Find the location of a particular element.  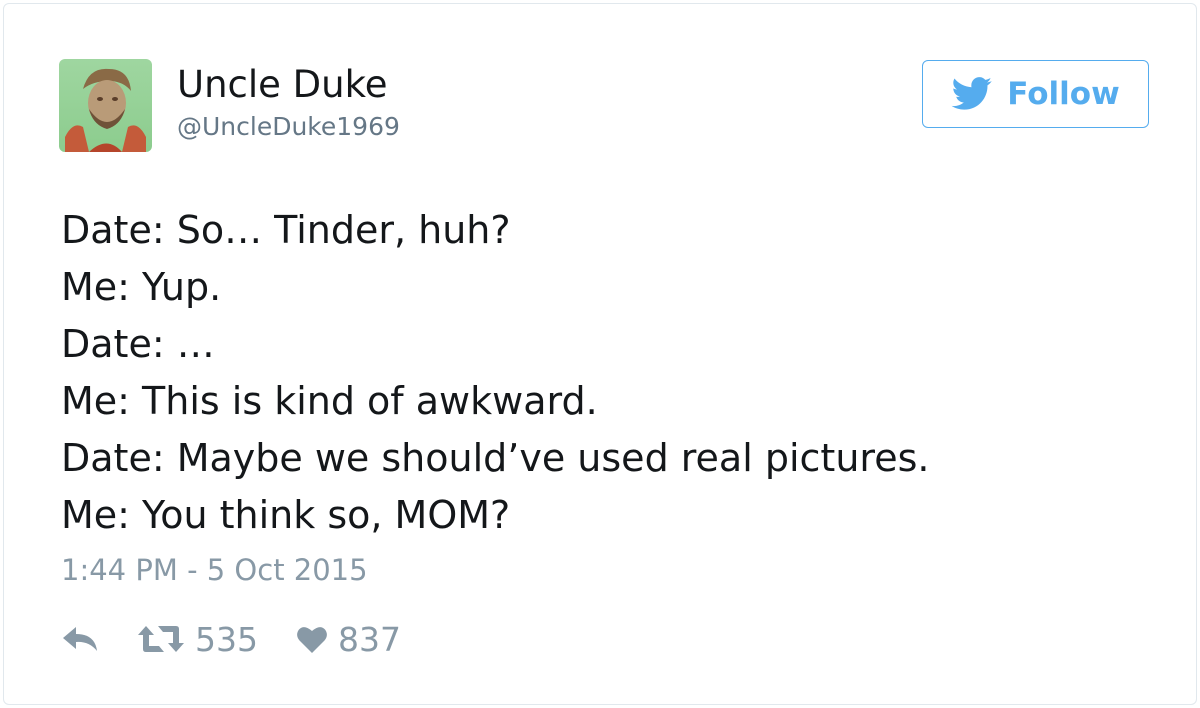

tweet-actions: 535 837 is located at coordinates (231, 639).